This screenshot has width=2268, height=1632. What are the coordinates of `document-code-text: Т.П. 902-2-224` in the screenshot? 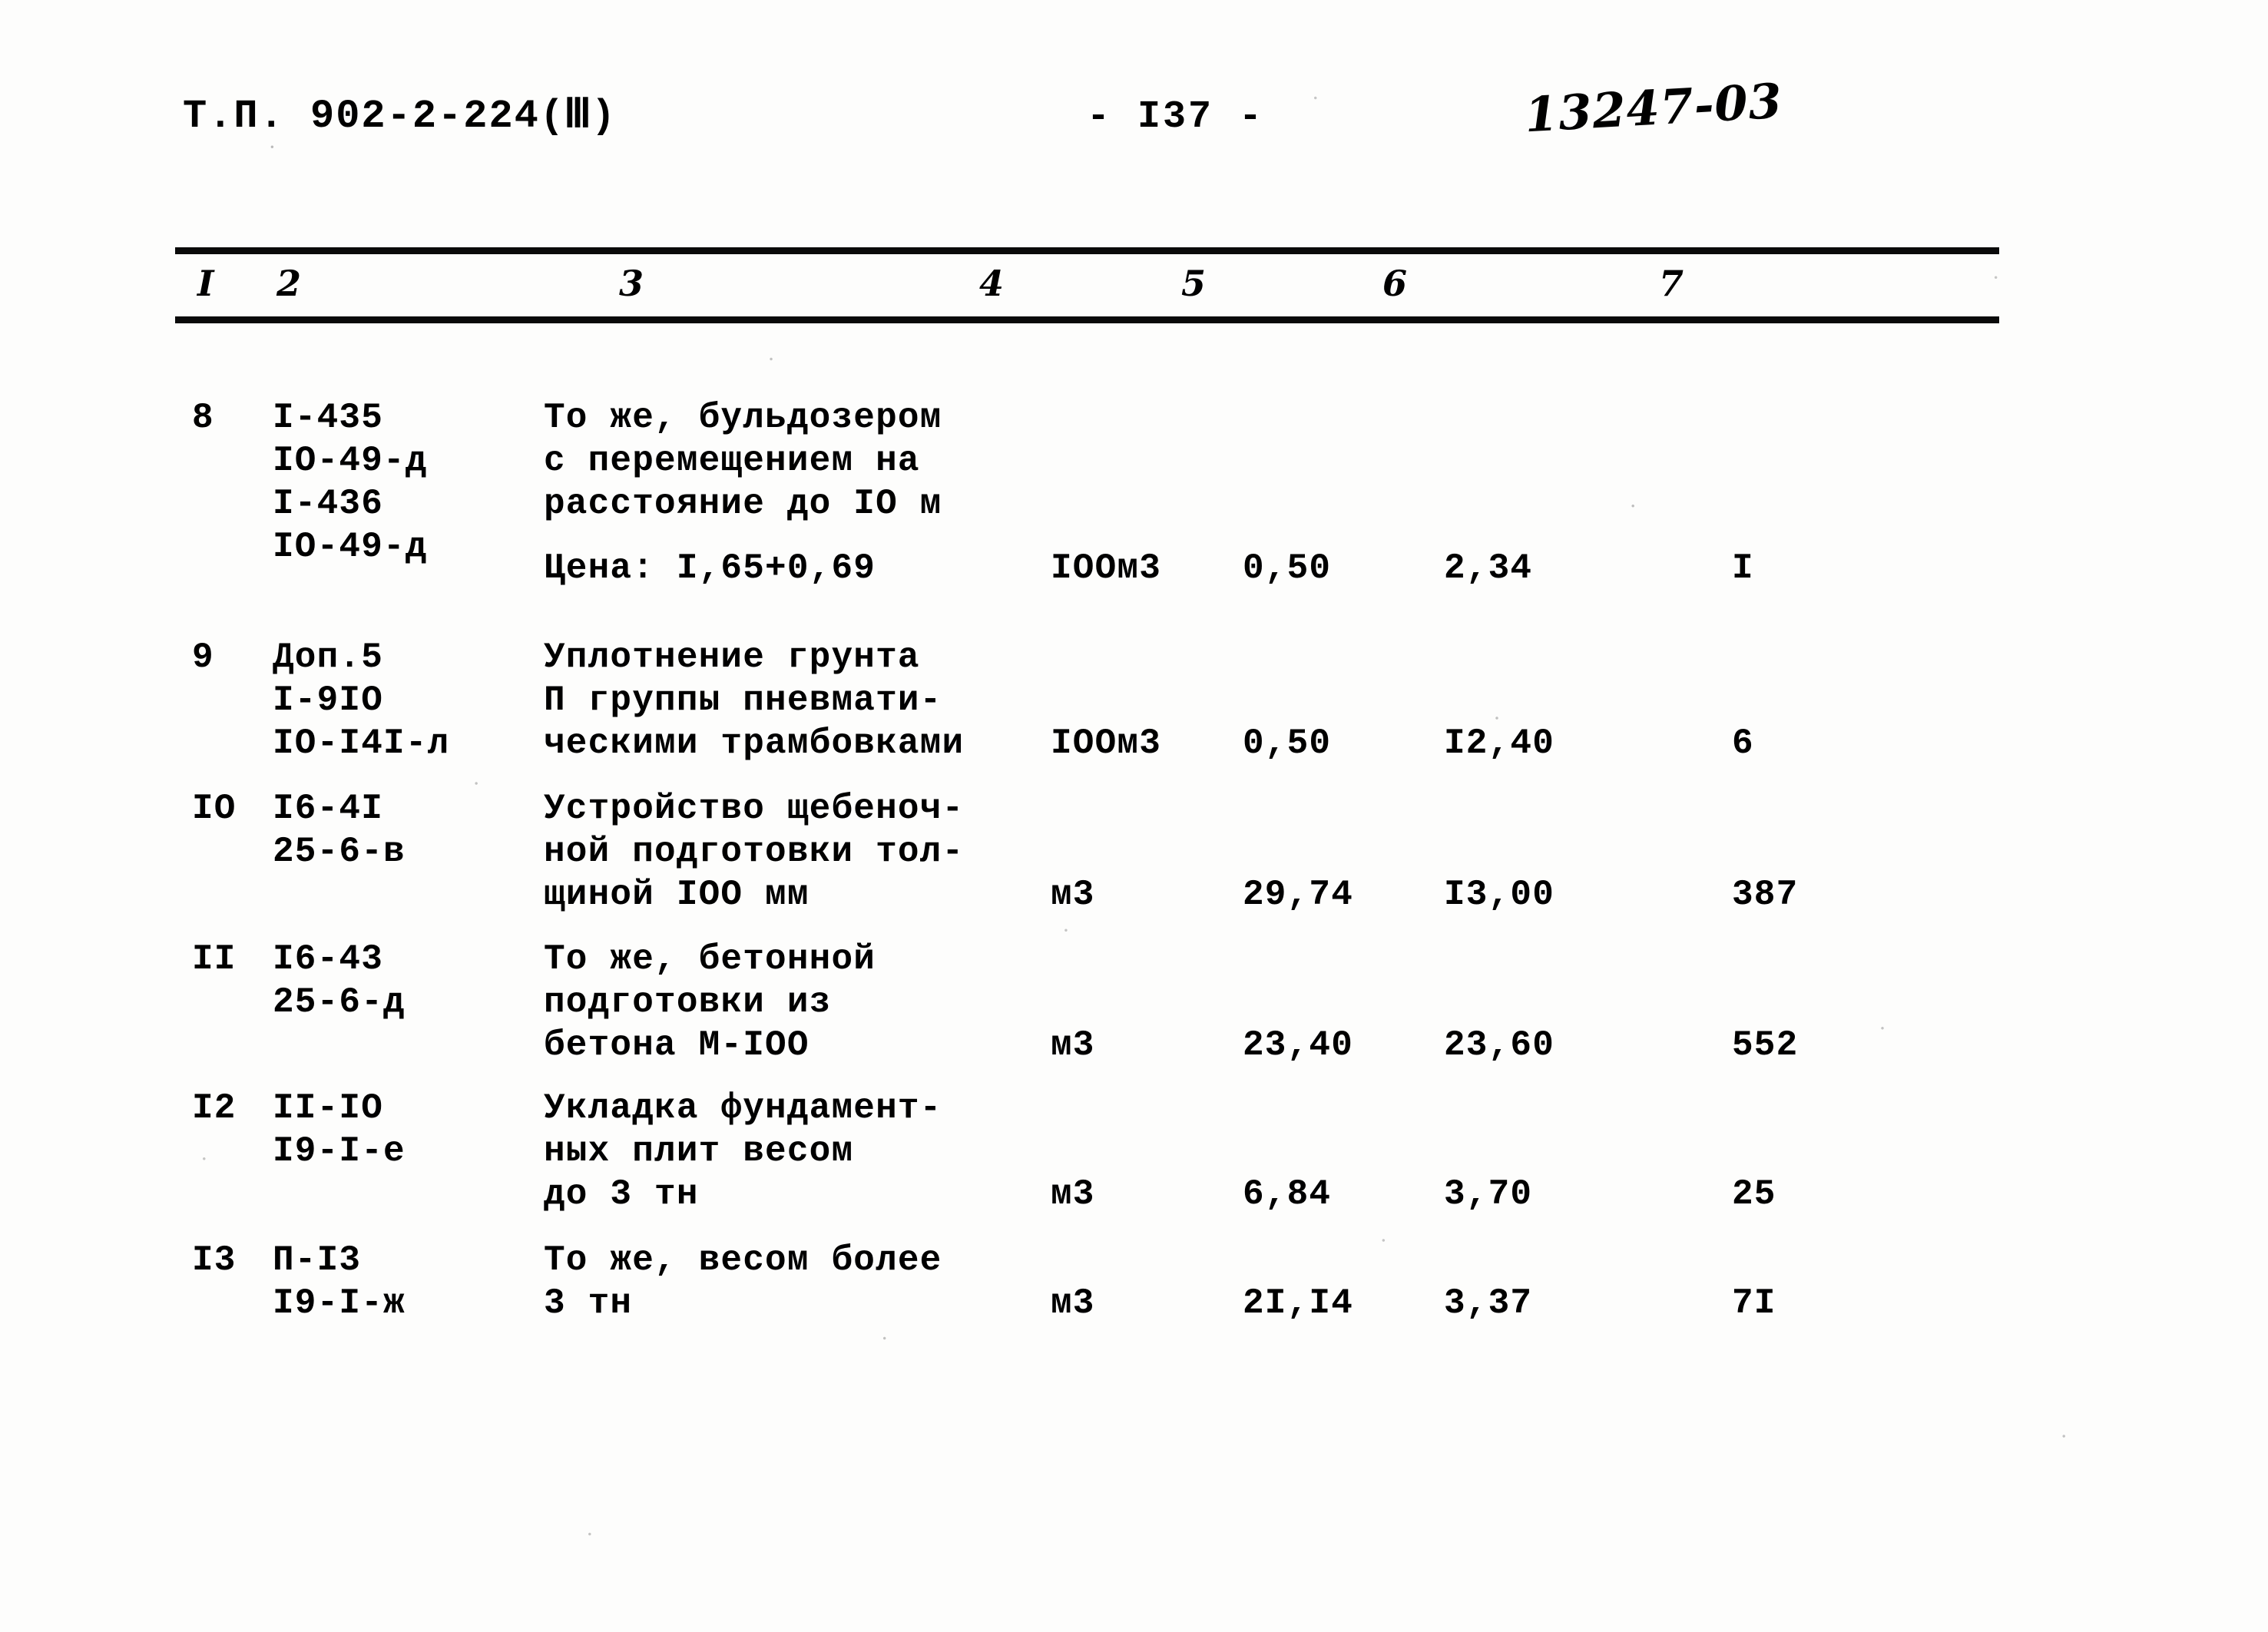 It's located at (361, 116).